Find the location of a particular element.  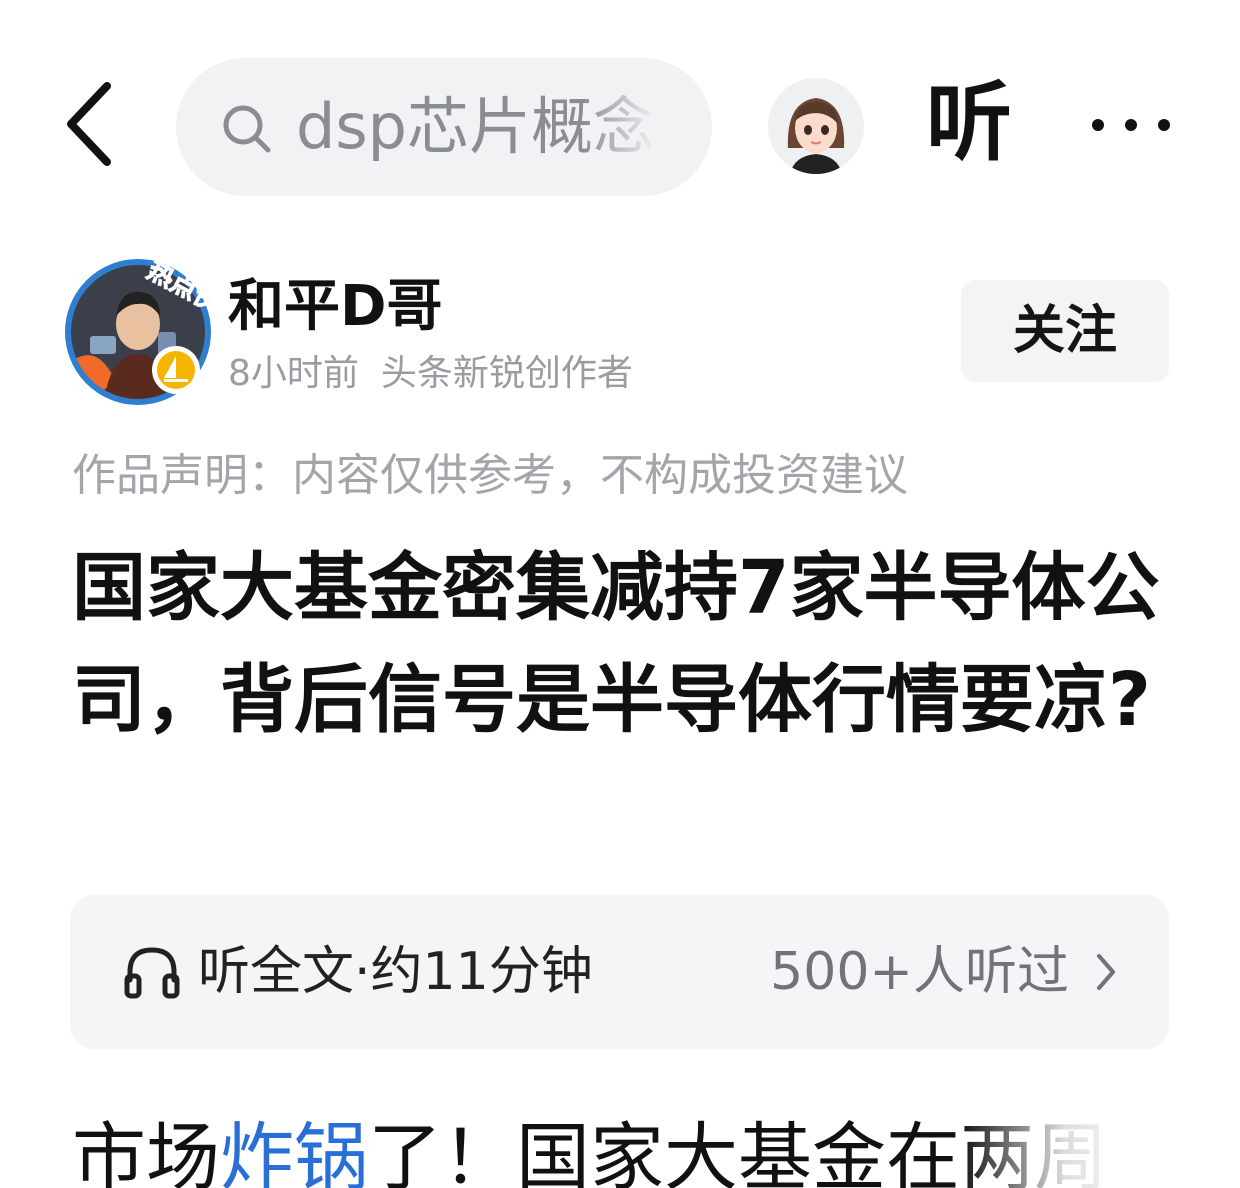

more-button is located at coordinates (1131, 125).